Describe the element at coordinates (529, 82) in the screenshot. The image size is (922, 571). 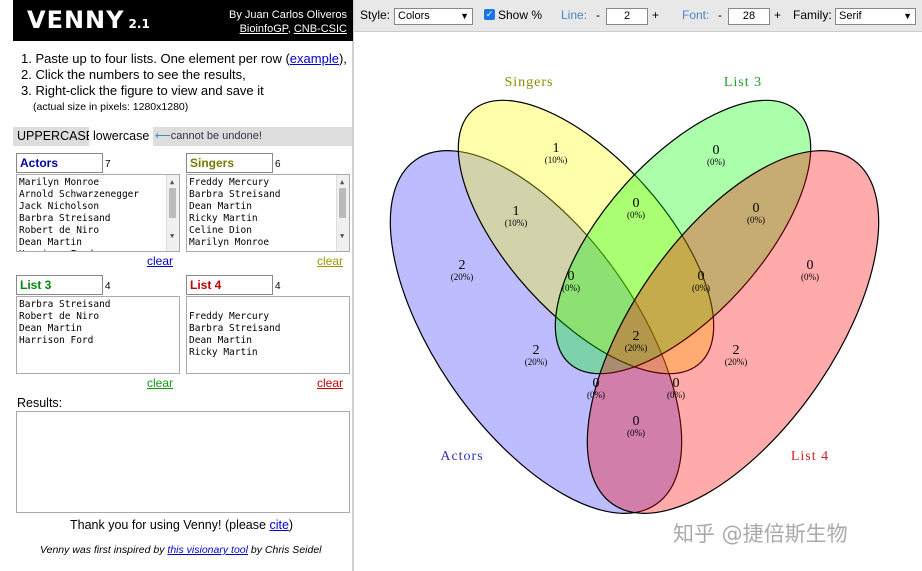
I see `venn-set-label: Singers` at that location.